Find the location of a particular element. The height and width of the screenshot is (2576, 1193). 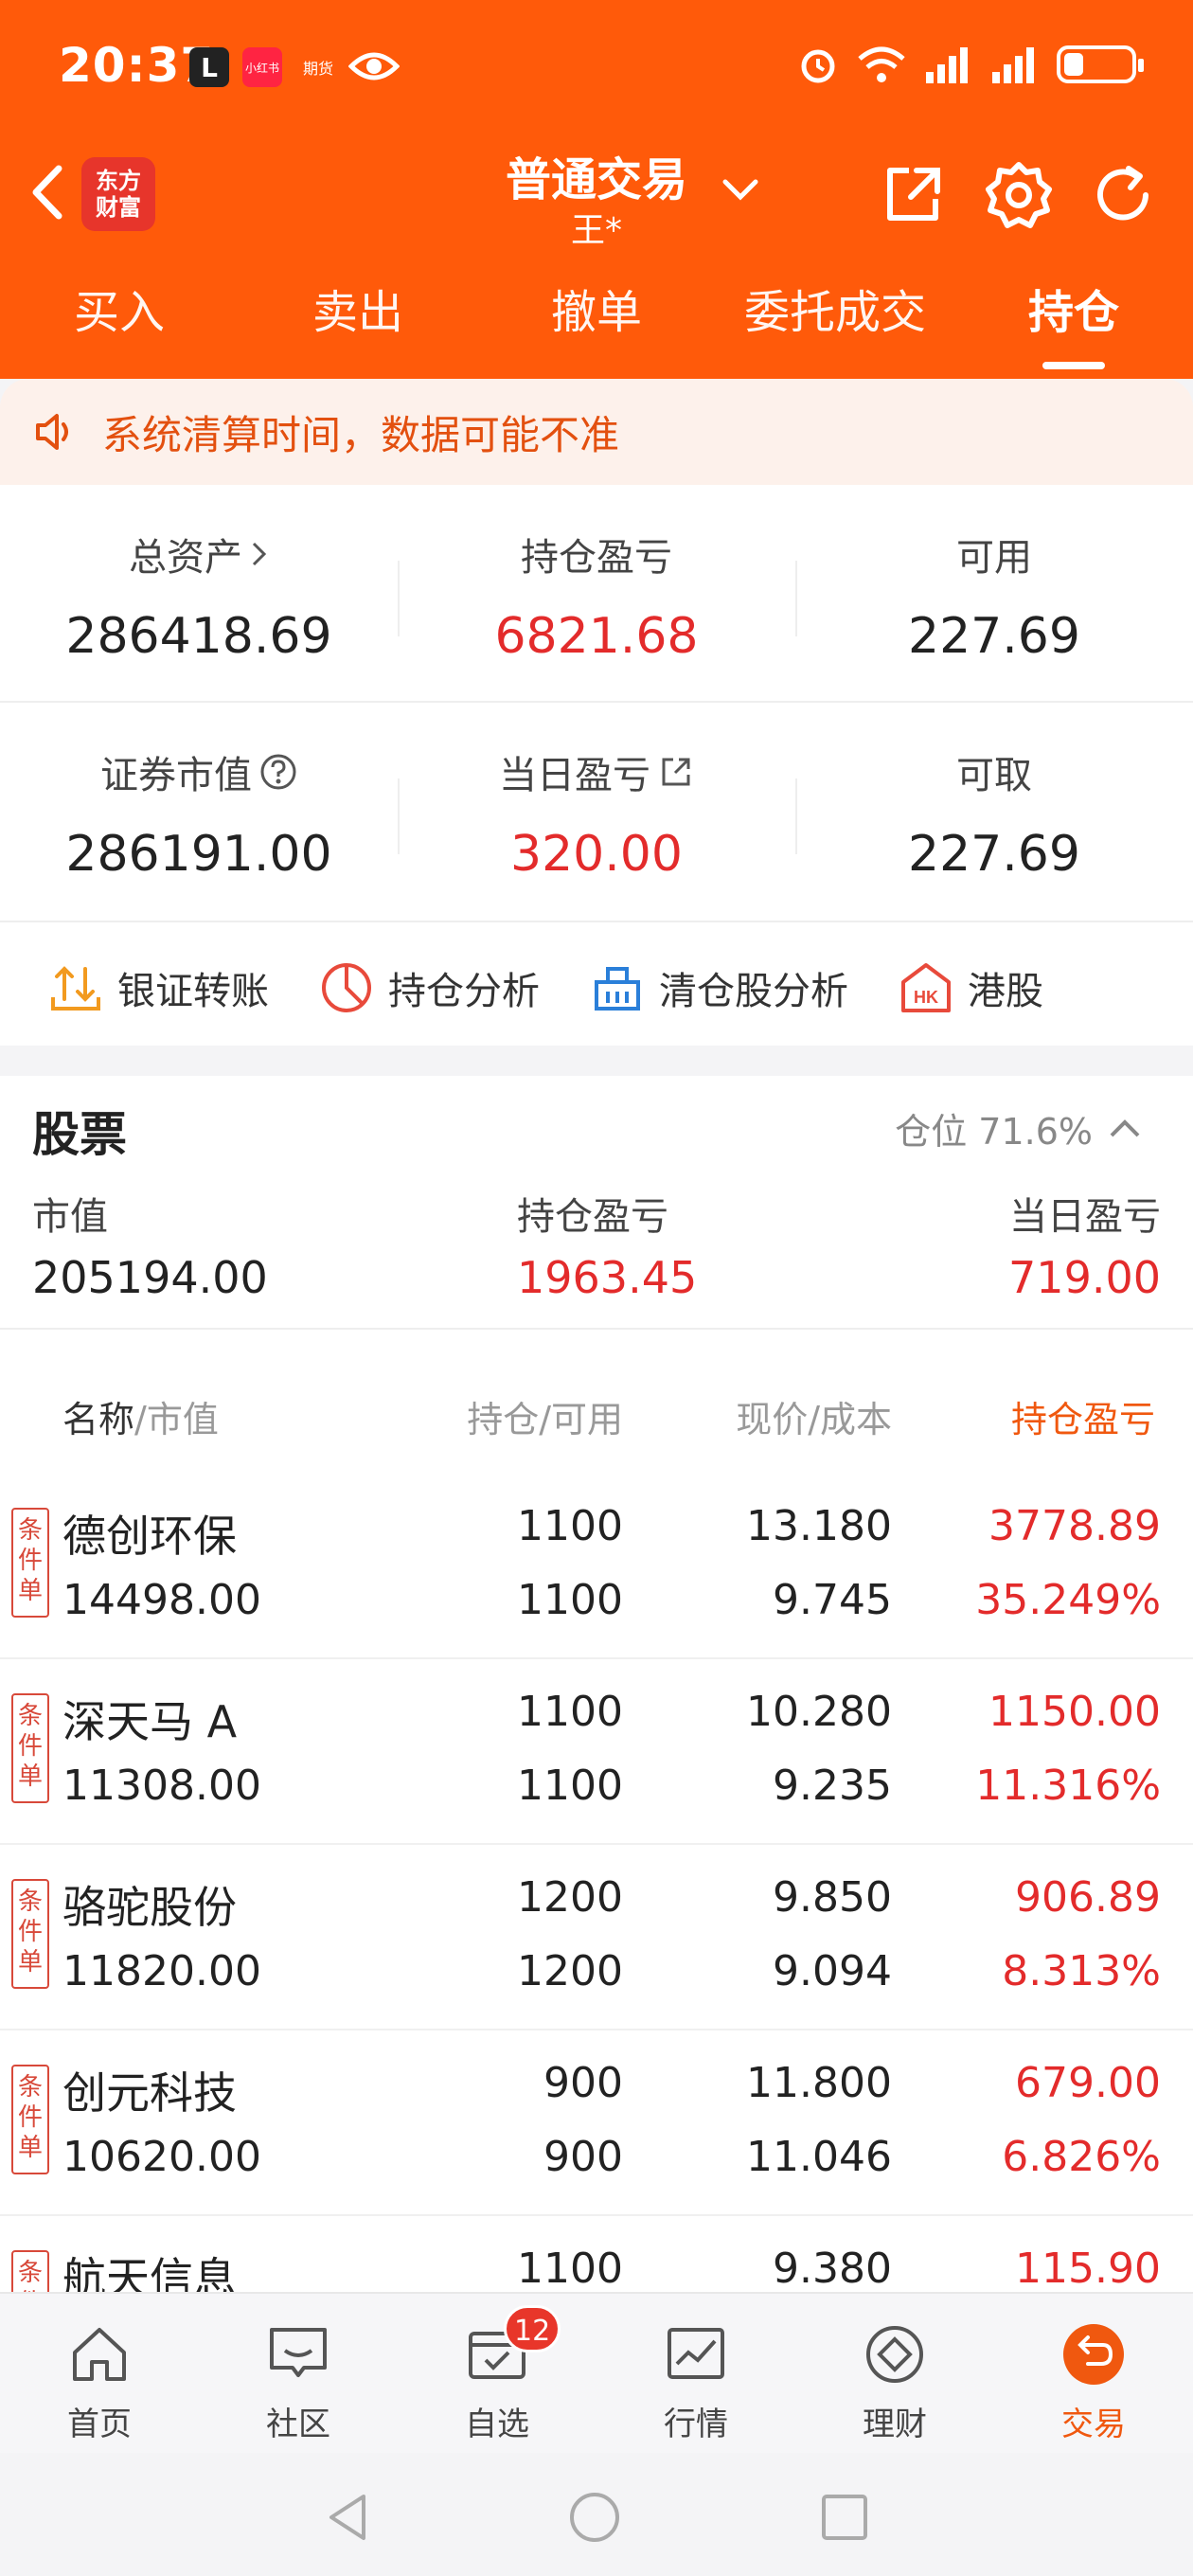

withdrawable-value: 227.69 is located at coordinates (994, 854).